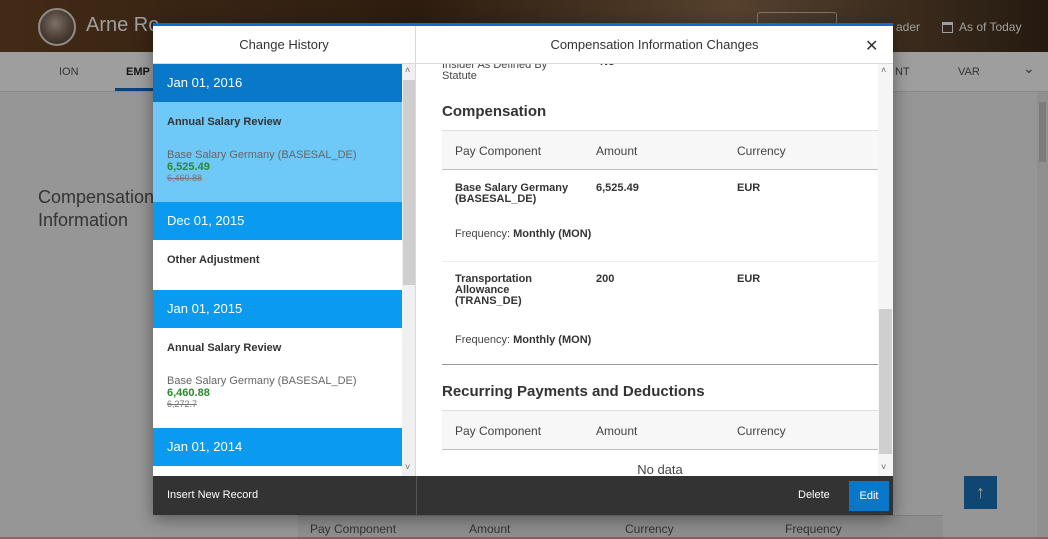  Describe the element at coordinates (495, 73) in the screenshot. I see `field-label: Insider As Defined By Statute` at that location.